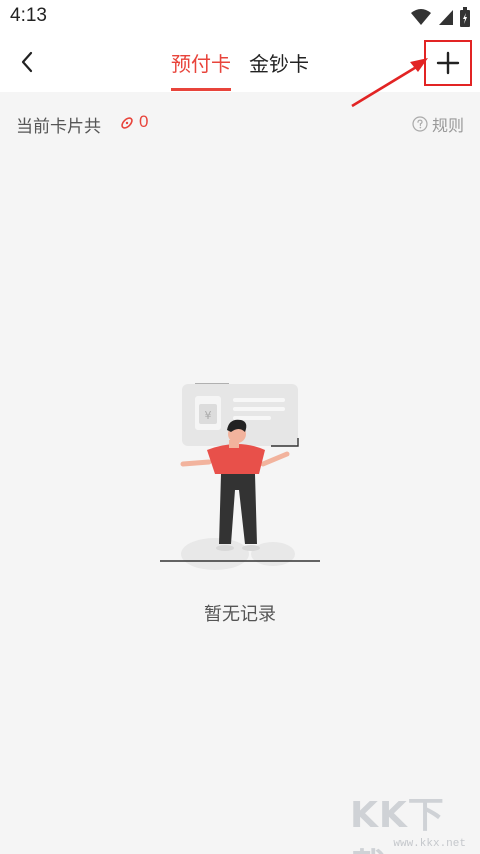 Image resolution: width=480 pixels, height=854 pixels. Describe the element at coordinates (201, 62) in the screenshot. I see `tab-prepaid-card: 预付卡` at that location.